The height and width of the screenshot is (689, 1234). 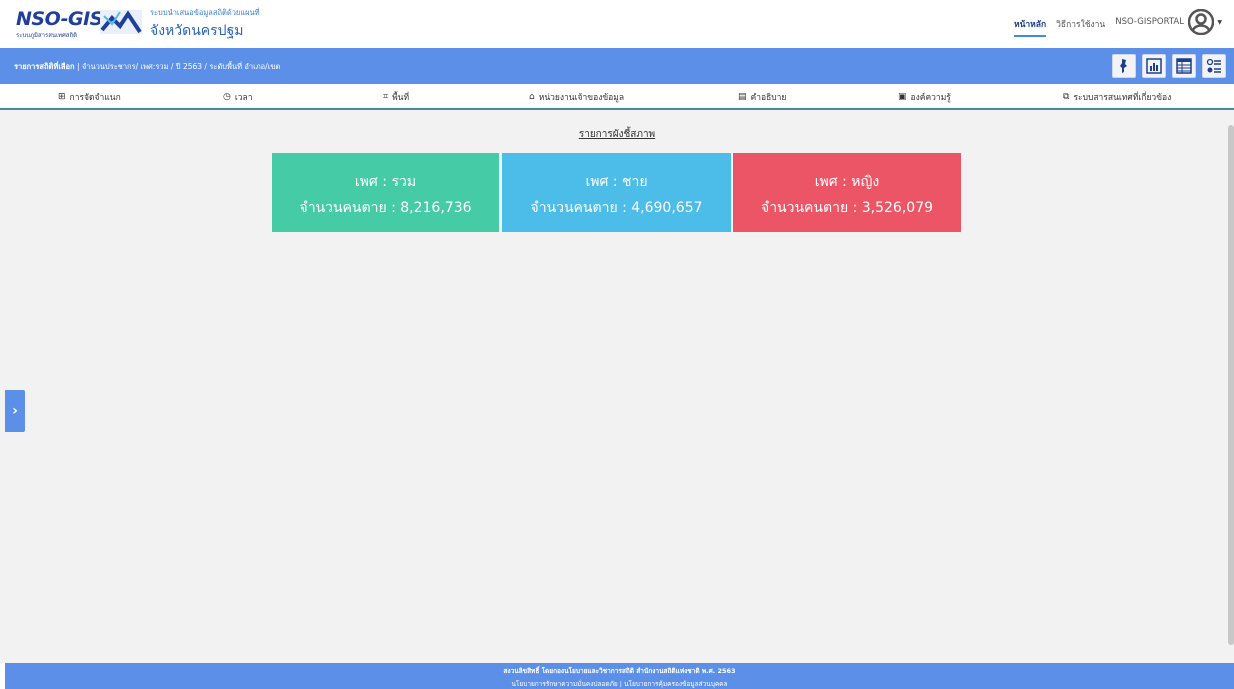 I want to click on indicator-card-female: เพศ : หญิง จำนวนคนตาย : 3,526,079, so click(x=847, y=192).